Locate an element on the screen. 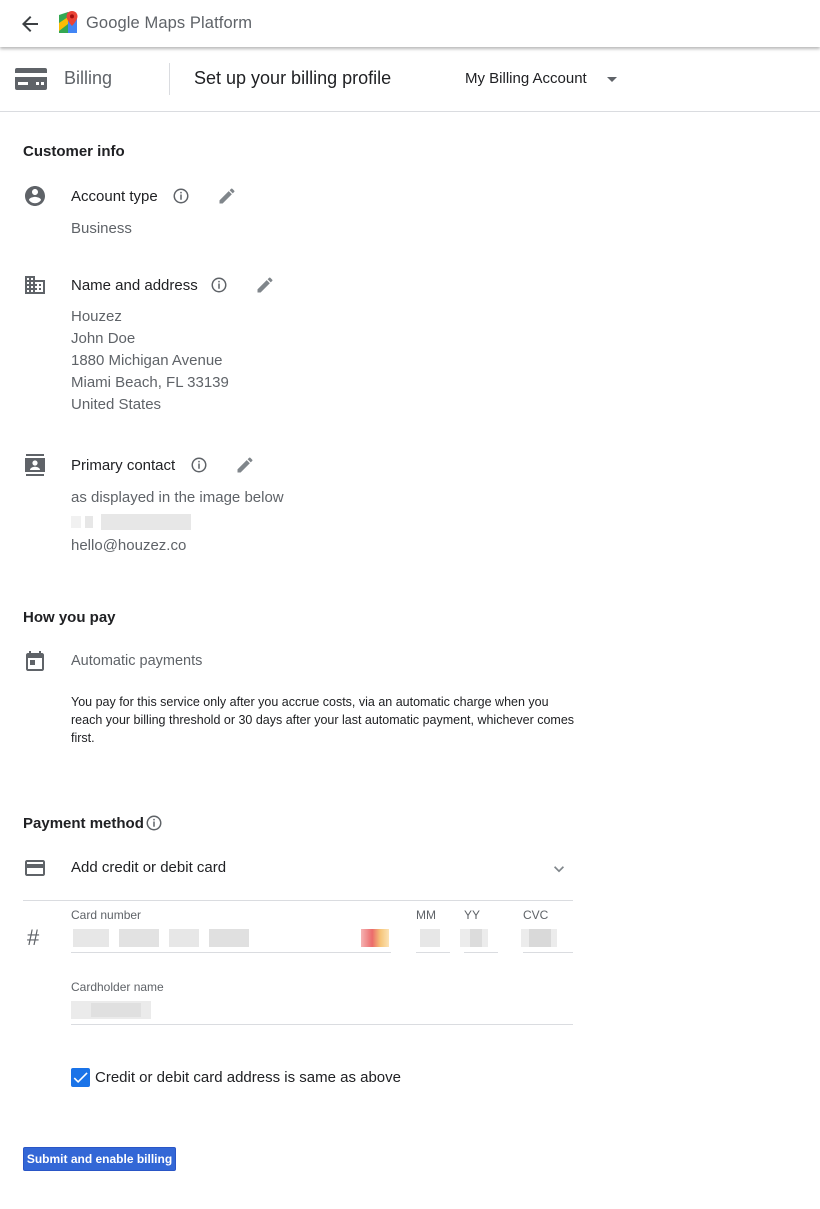 The width and height of the screenshot is (820, 1209). name-address-label: Name and address is located at coordinates (134, 285).